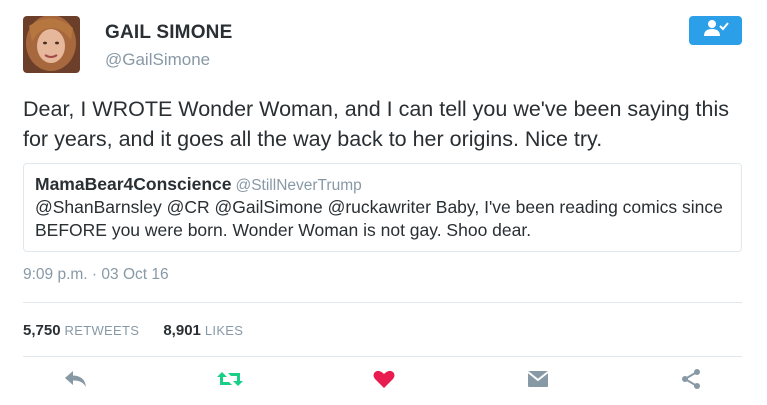  I want to click on follow-button, so click(715, 30).